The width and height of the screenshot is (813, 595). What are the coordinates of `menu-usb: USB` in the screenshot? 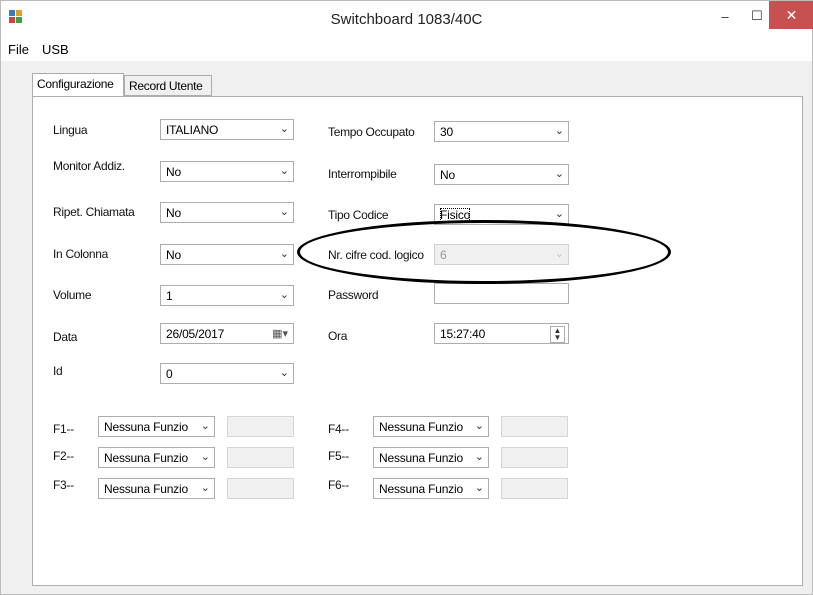 It's located at (55, 49).